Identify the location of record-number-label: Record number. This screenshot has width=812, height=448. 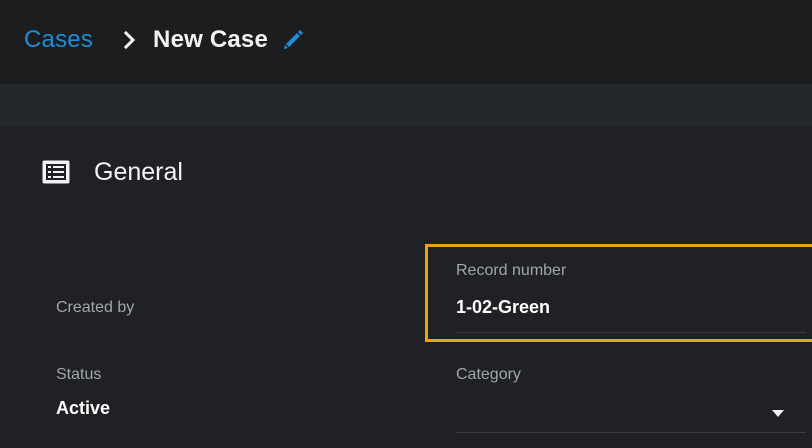
(511, 270).